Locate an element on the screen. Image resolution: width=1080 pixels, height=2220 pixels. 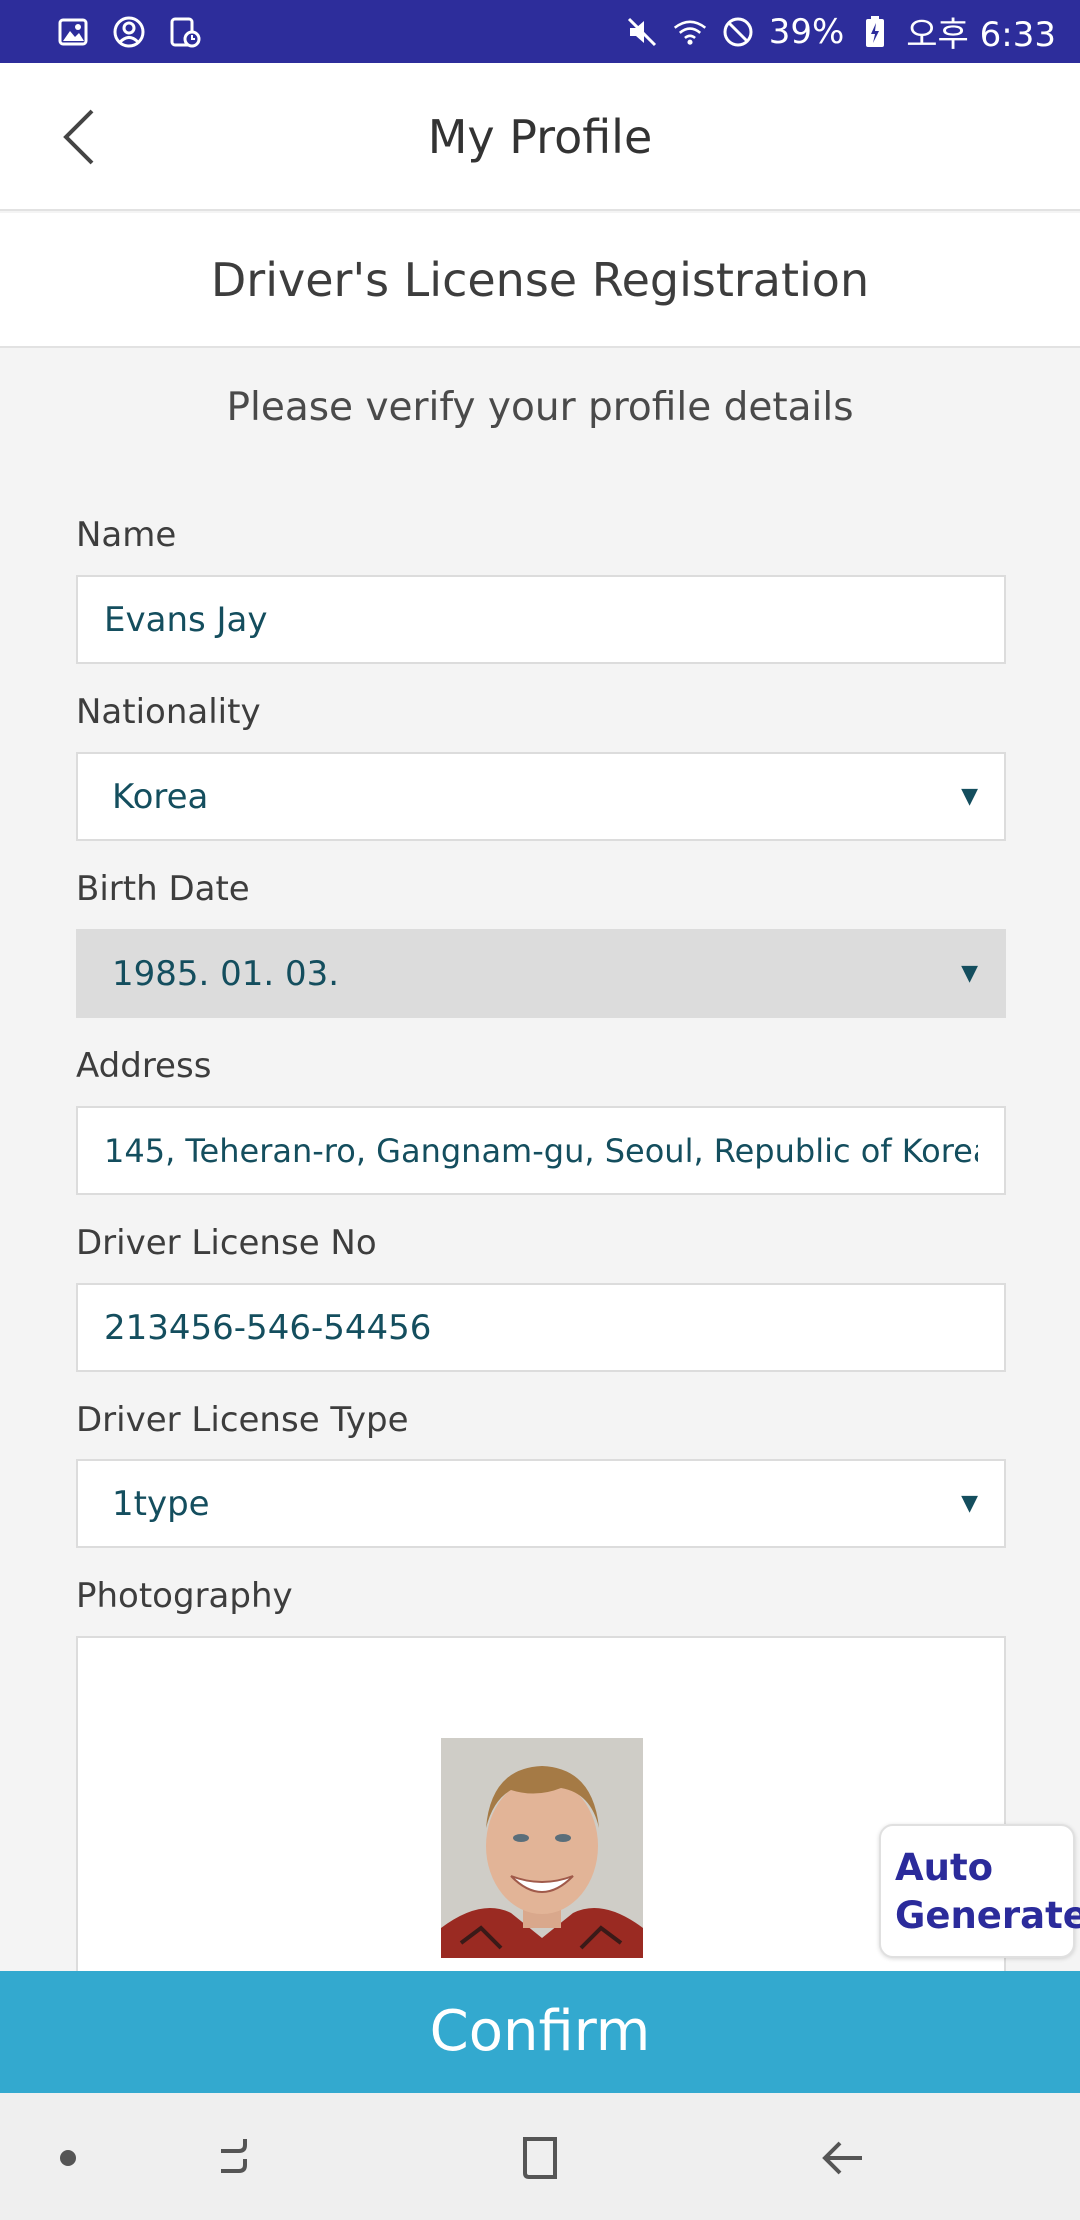
chevron-left-icon is located at coordinates (78, 137).